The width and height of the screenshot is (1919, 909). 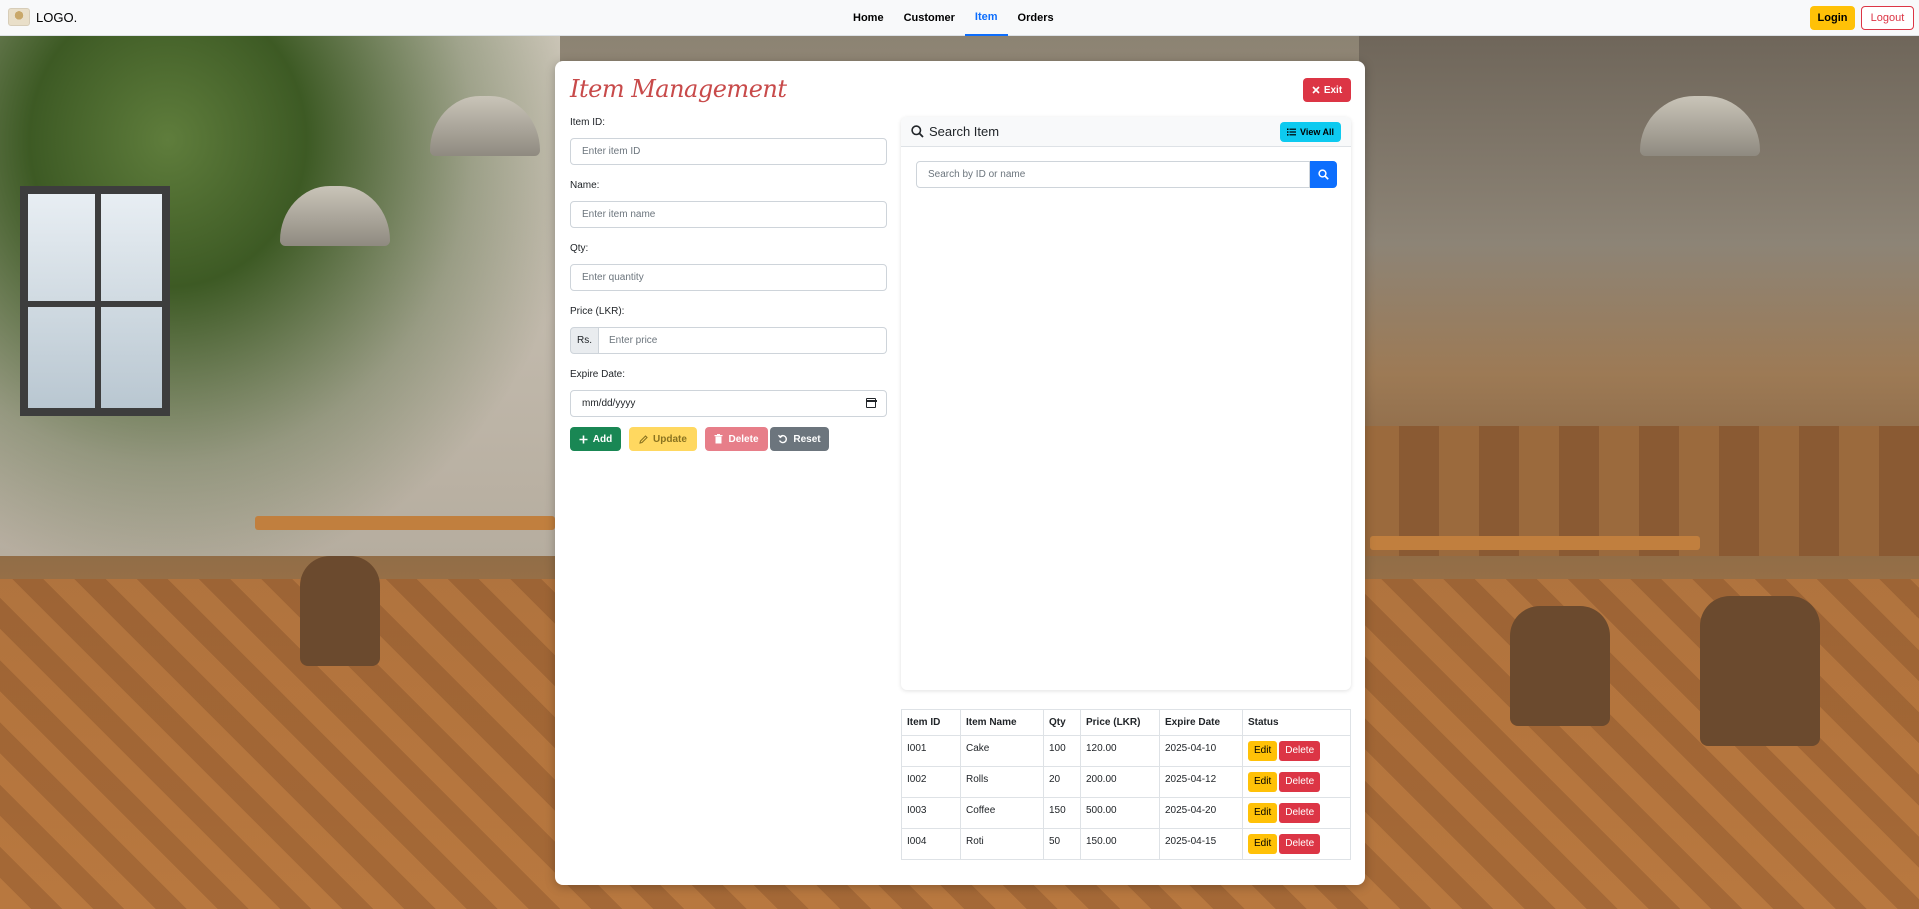 What do you see at coordinates (728, 277) in the screenshot?
I see `qty-input: Enter quantity` at bounding box center [728, 277].